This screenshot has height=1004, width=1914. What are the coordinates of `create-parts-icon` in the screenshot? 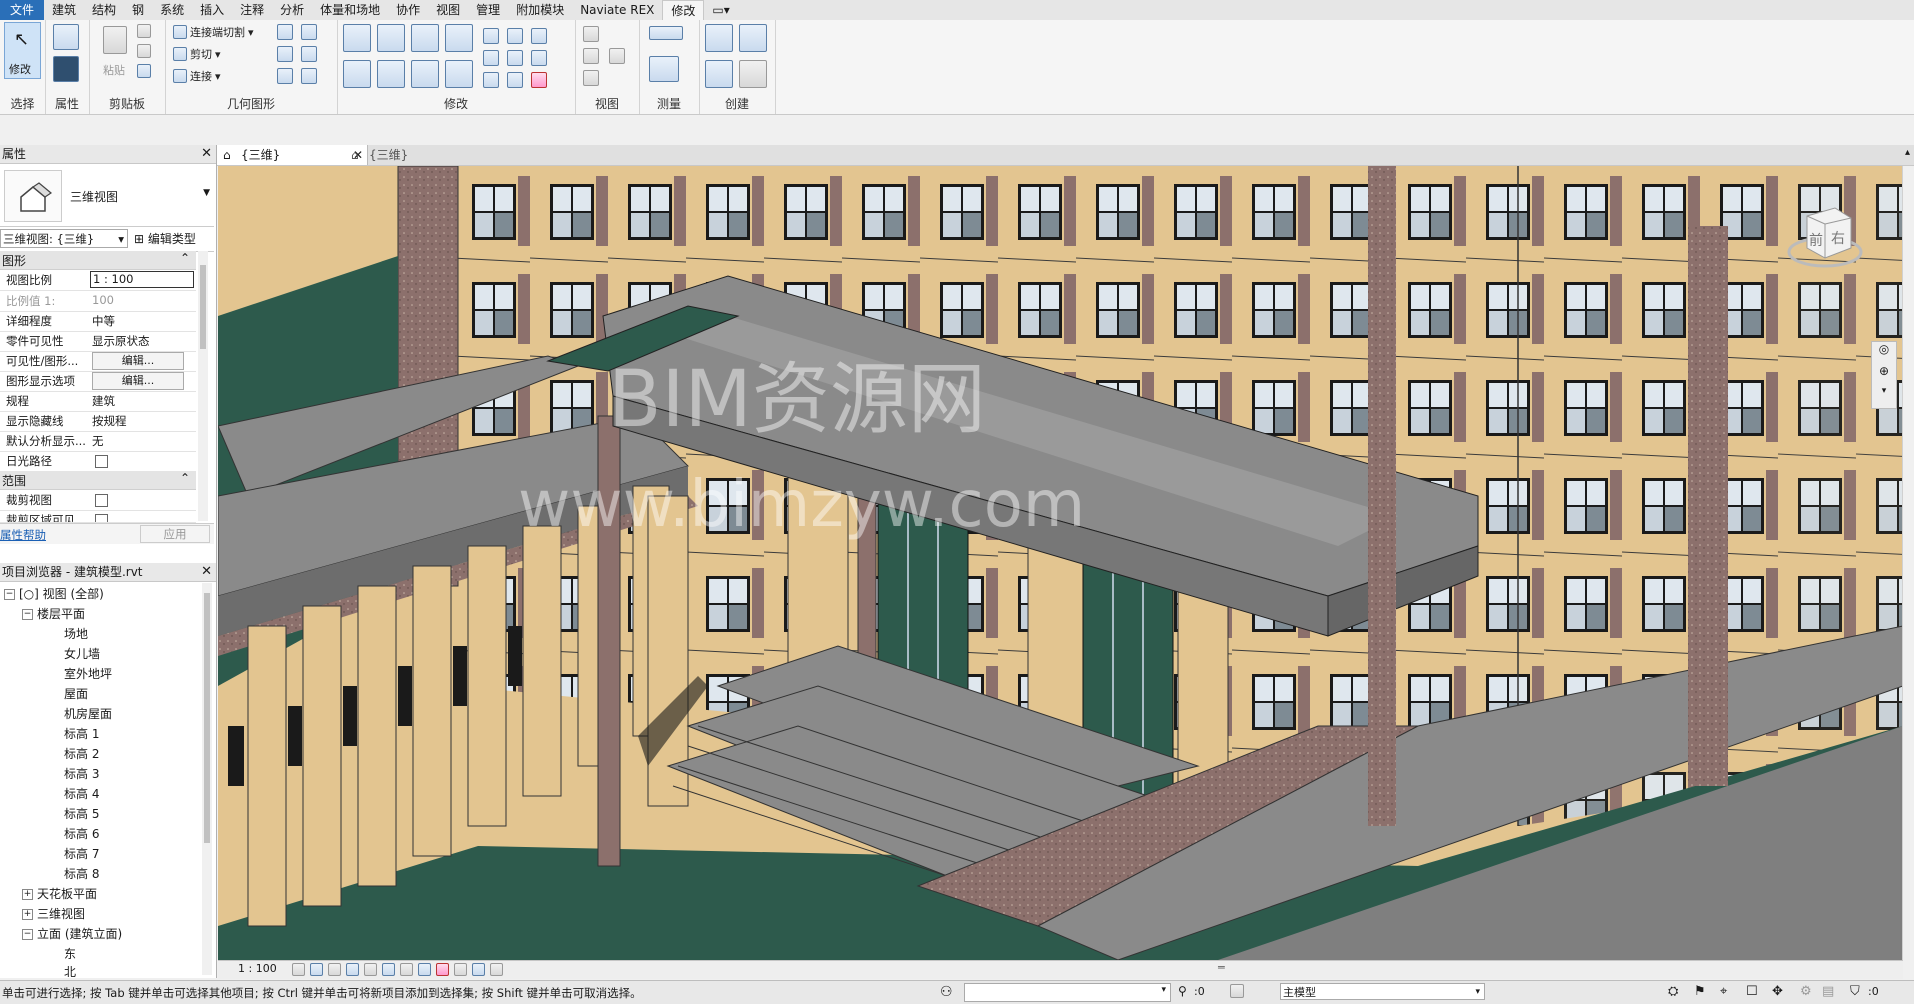 It's located at (719, 74).